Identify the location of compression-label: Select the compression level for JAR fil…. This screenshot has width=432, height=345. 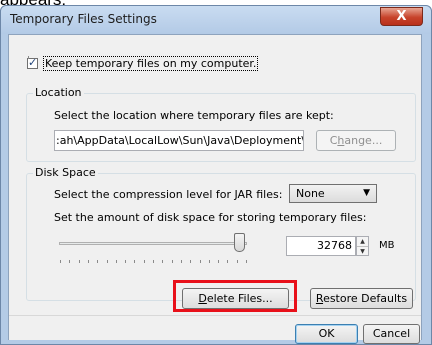
(168, 194).